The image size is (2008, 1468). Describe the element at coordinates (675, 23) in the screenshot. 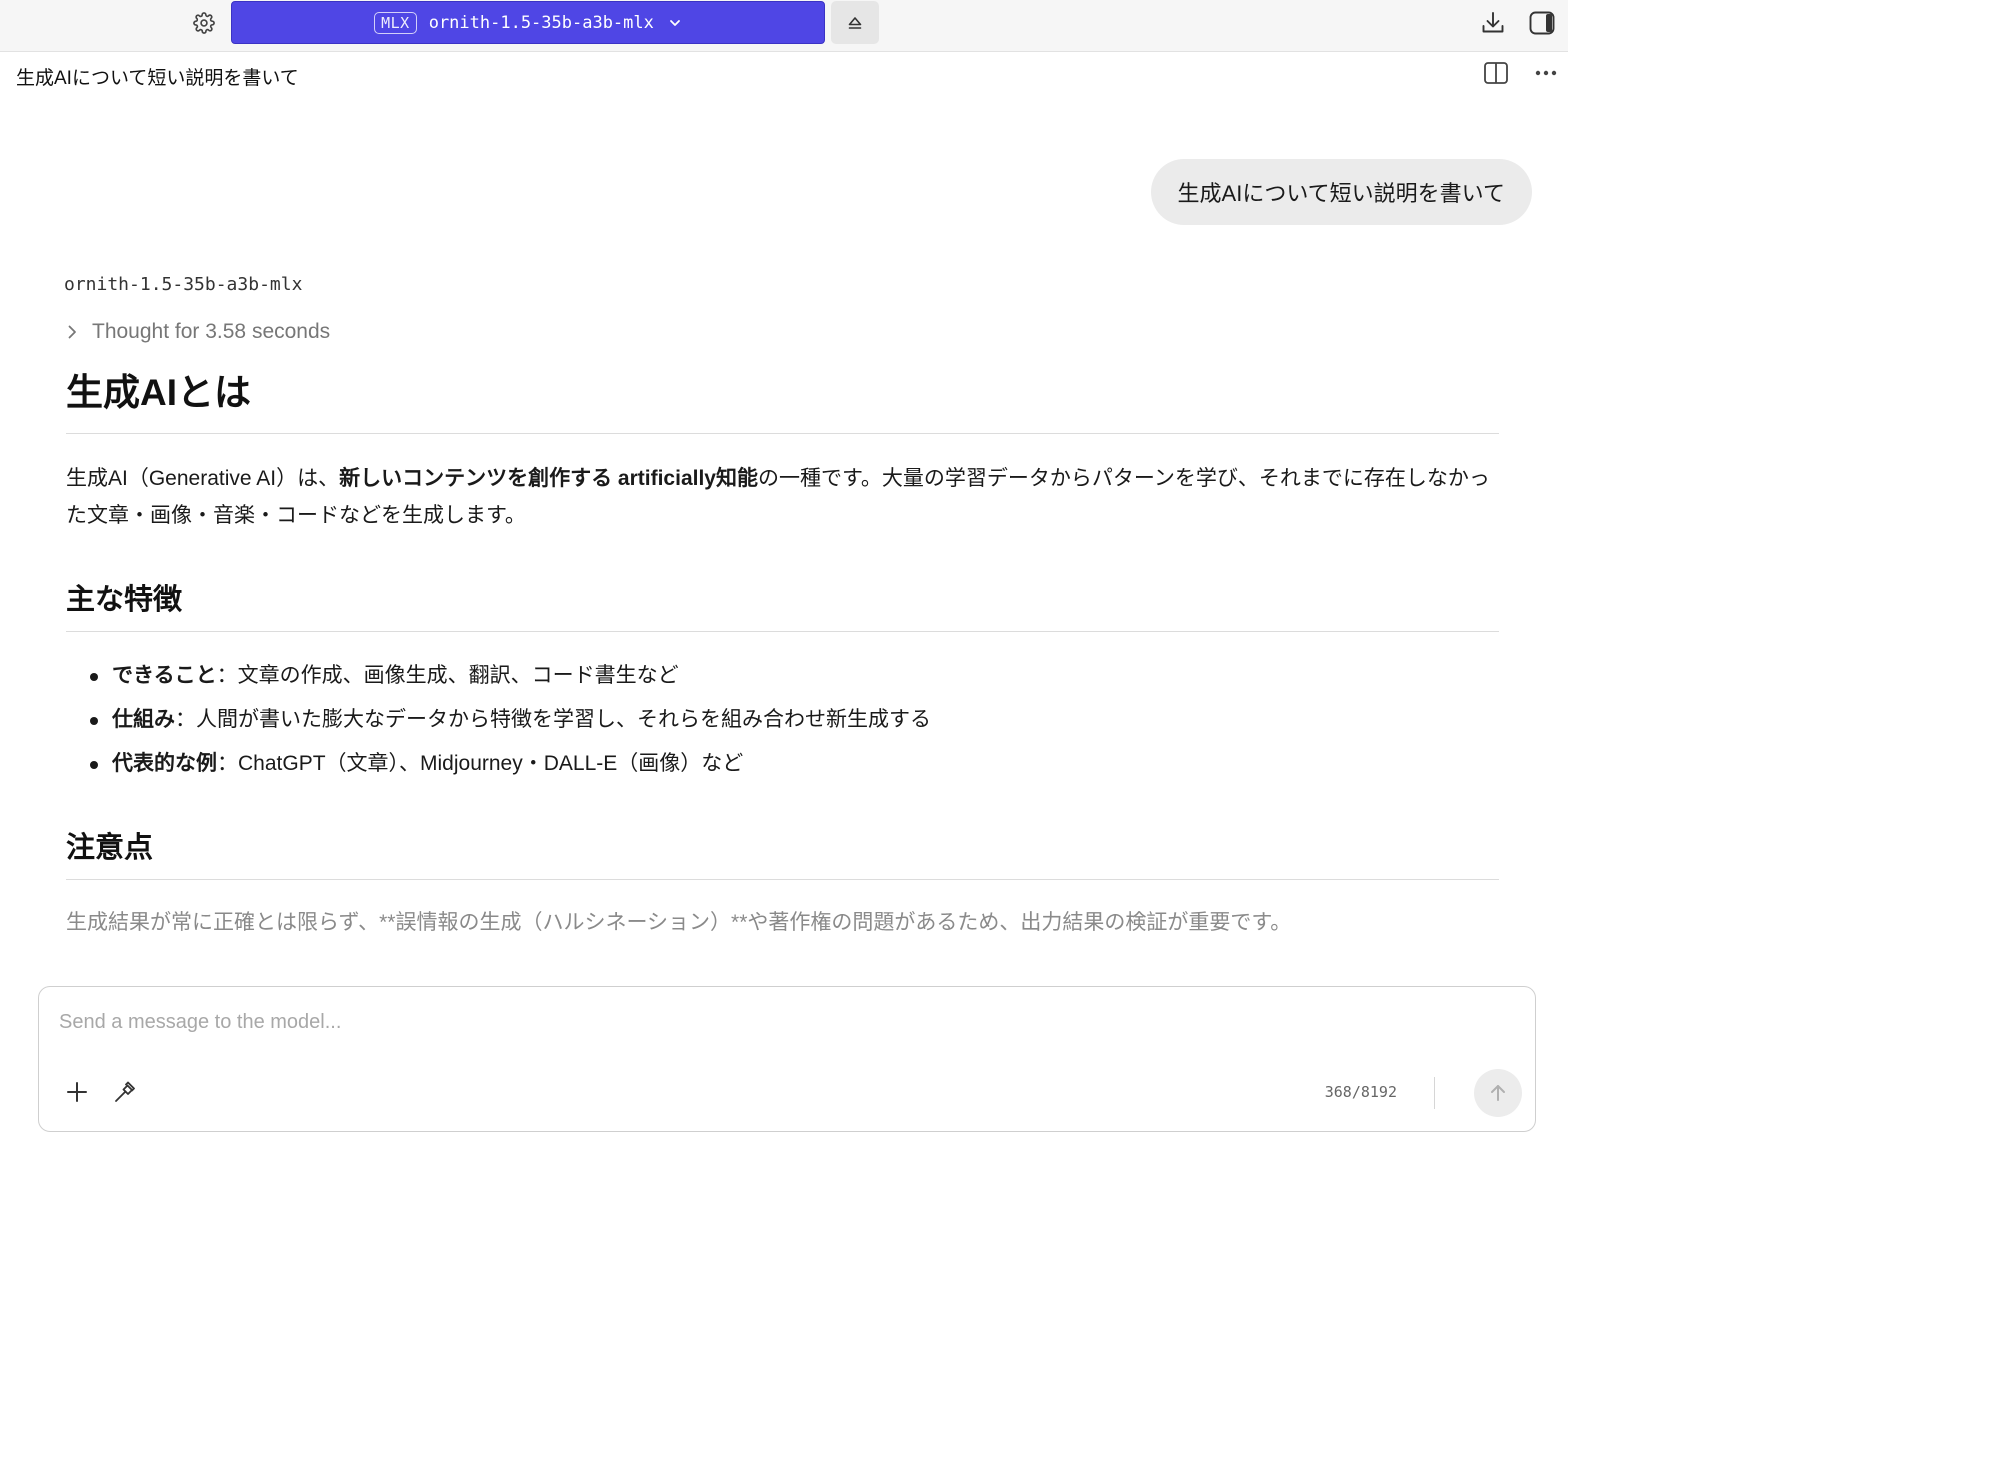

I see `chevron-down-icon` at that location.